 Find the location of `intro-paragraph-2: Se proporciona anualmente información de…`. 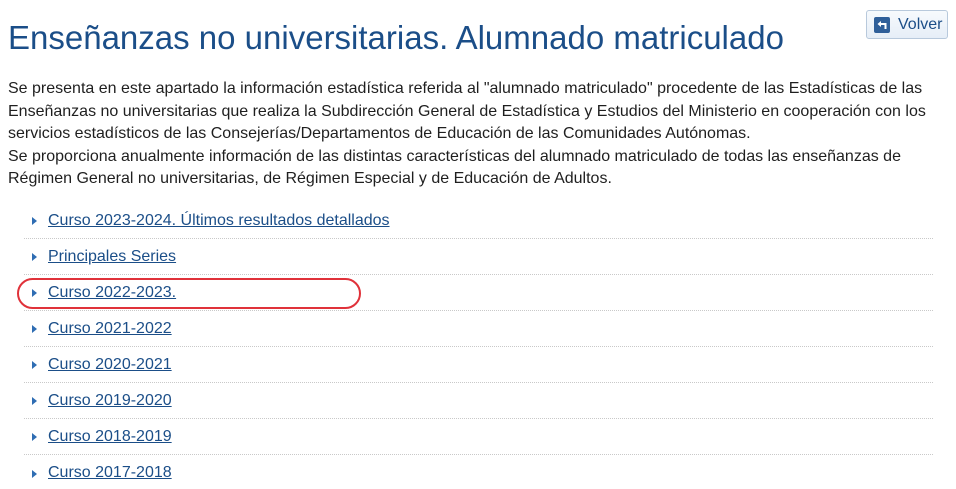

intro-paragraph-2: Se proporciona anualmente información de… is located at coordinates (454, 167).